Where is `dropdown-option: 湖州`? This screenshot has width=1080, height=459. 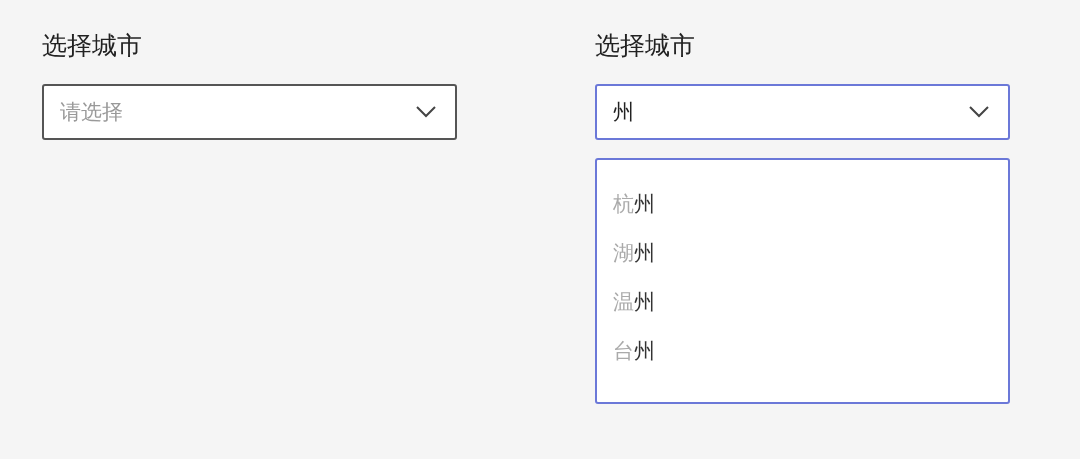 dropdown-option: 湖州 is located at coordinates (634, 253).